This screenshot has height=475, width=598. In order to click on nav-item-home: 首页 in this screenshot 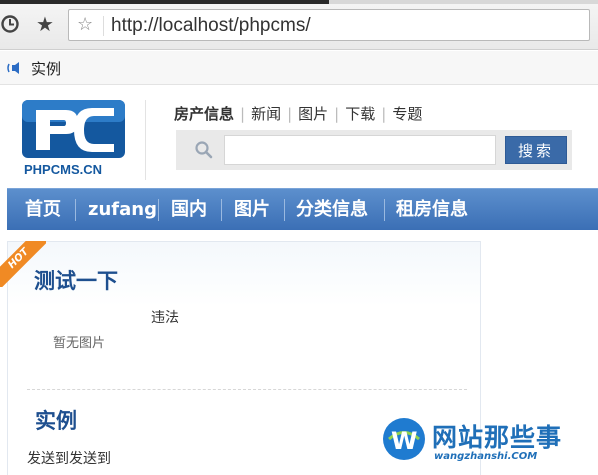, I will do `click(43, 210)`.